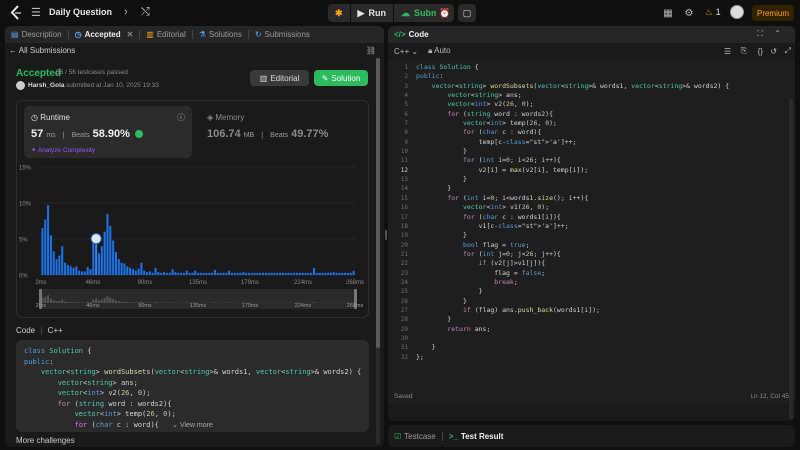  What do you see at coordinates (130, 34) in the screenshot?
I see `close-tab-icon: ✕` at bounding box center [130, 34].